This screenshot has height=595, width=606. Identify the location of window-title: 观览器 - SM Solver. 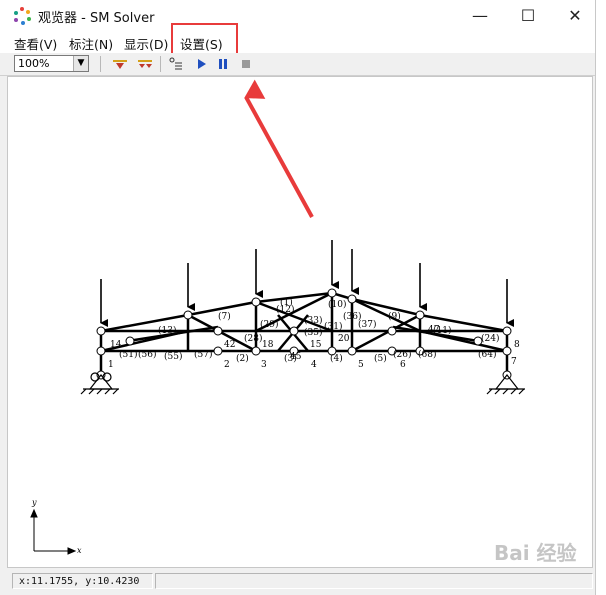
(96, 18).